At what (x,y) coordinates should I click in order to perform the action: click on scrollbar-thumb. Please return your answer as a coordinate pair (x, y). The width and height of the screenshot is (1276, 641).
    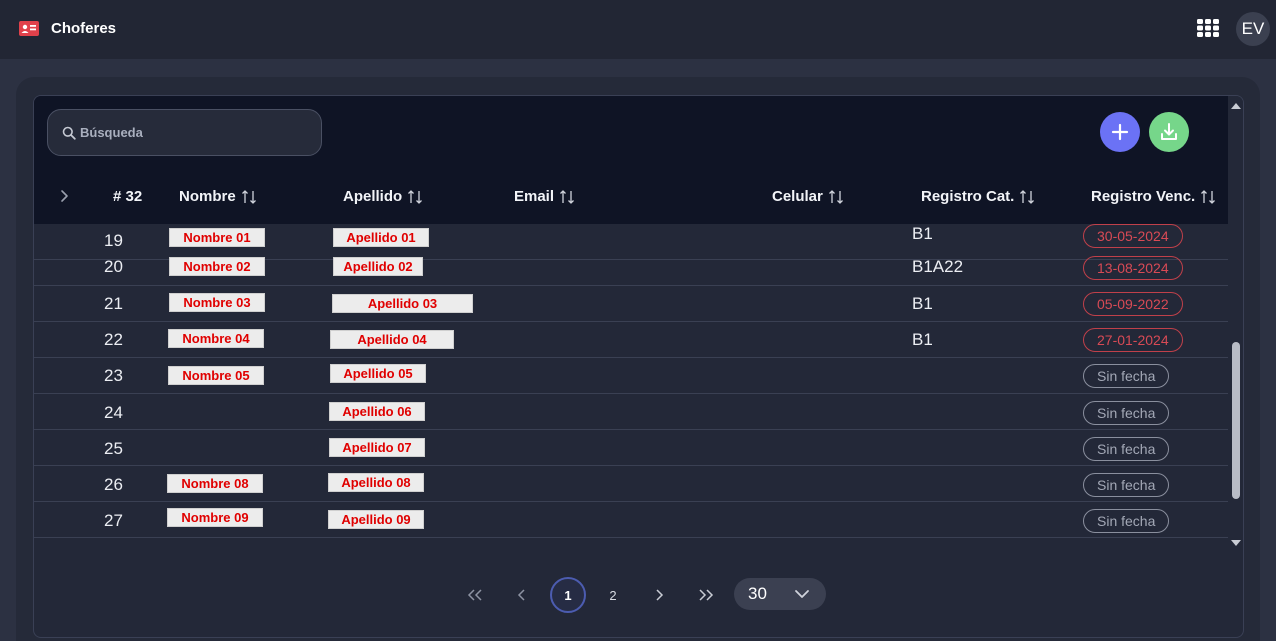
    Looking at the image, I should click on (1236, 420).